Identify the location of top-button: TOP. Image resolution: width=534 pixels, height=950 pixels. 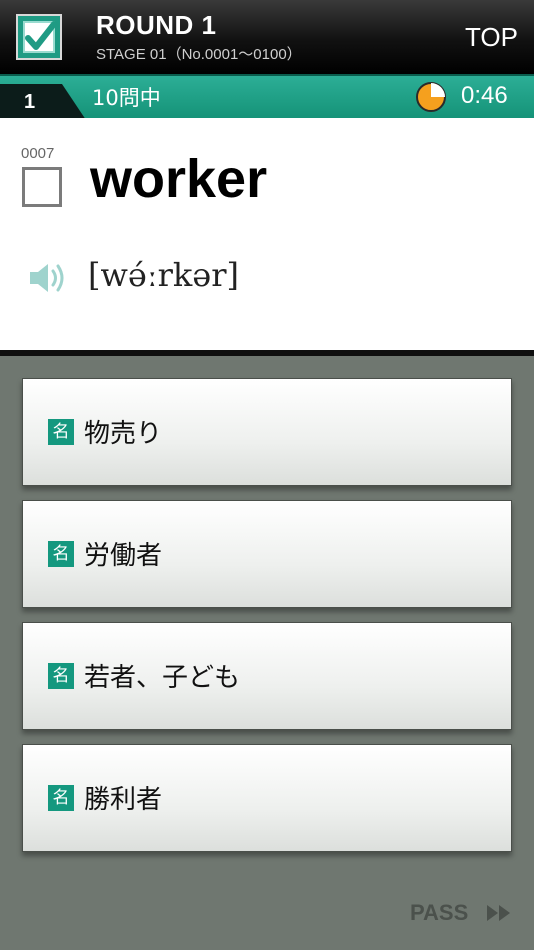
(491, 37).